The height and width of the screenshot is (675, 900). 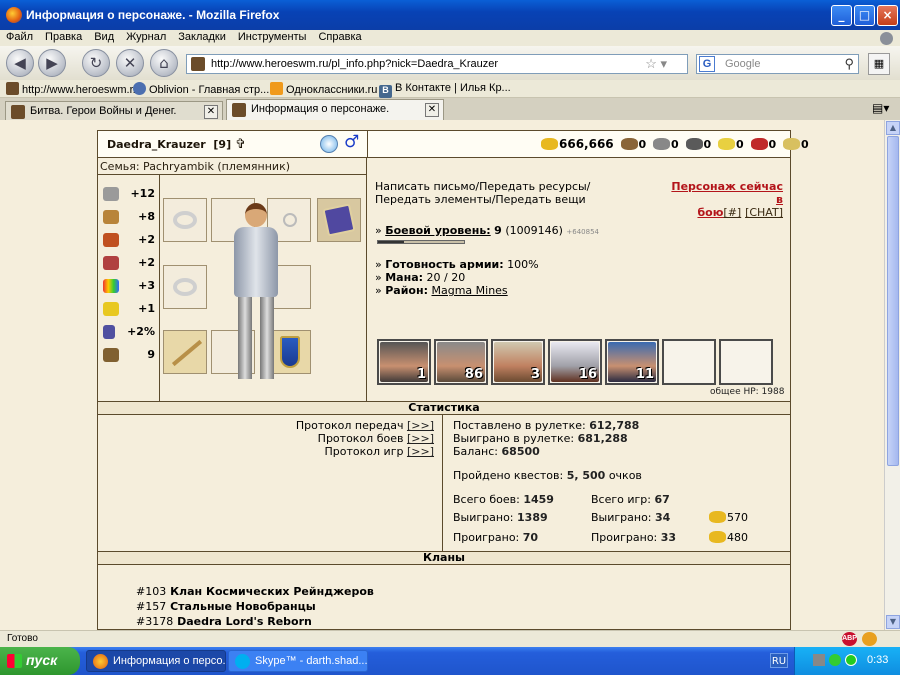 I want to click on transfer-protocol-link: [>>], so click(x=420, y=425).